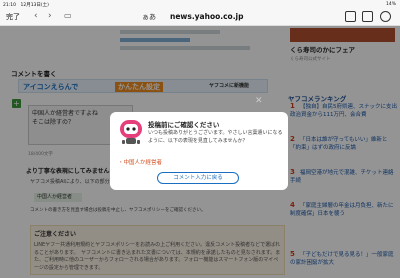 The height and width of the screenshot is (278, 400). What do you see at coordinates (385, 16) in the screenshot?
I see `compass-icon` at bounding box center [385, 16].